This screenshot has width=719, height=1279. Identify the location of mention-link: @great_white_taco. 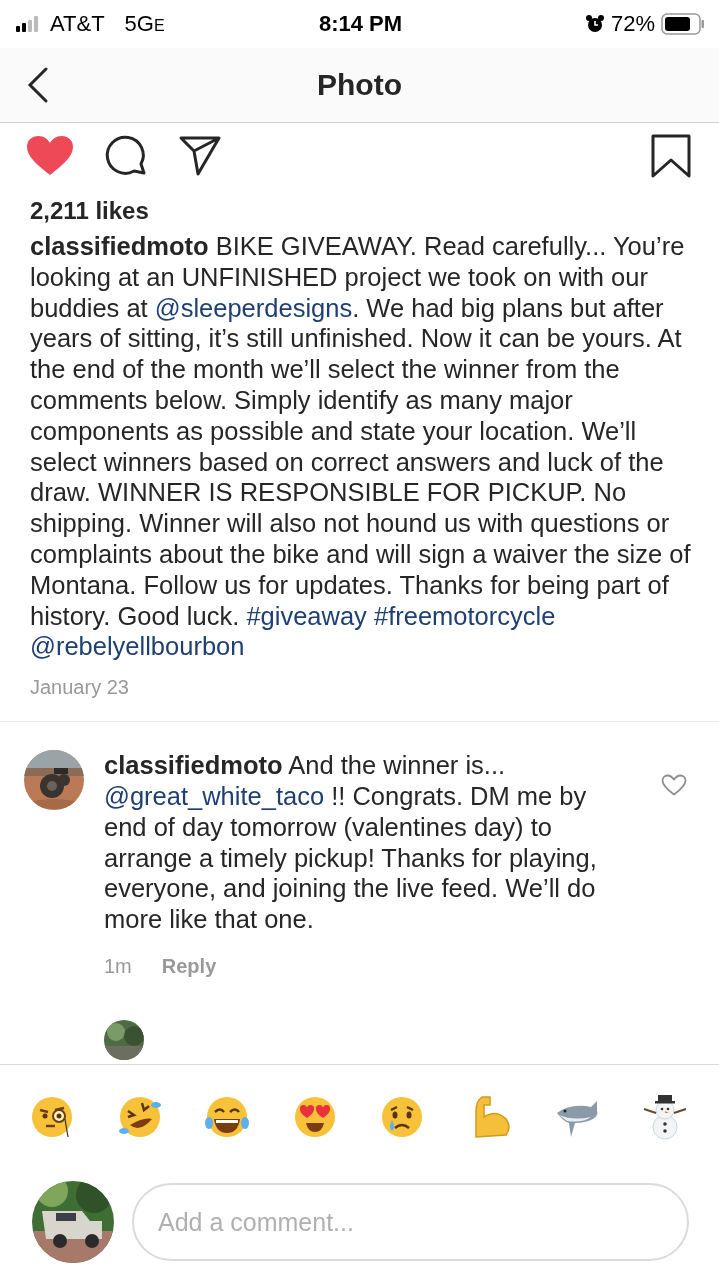
(214, 795).